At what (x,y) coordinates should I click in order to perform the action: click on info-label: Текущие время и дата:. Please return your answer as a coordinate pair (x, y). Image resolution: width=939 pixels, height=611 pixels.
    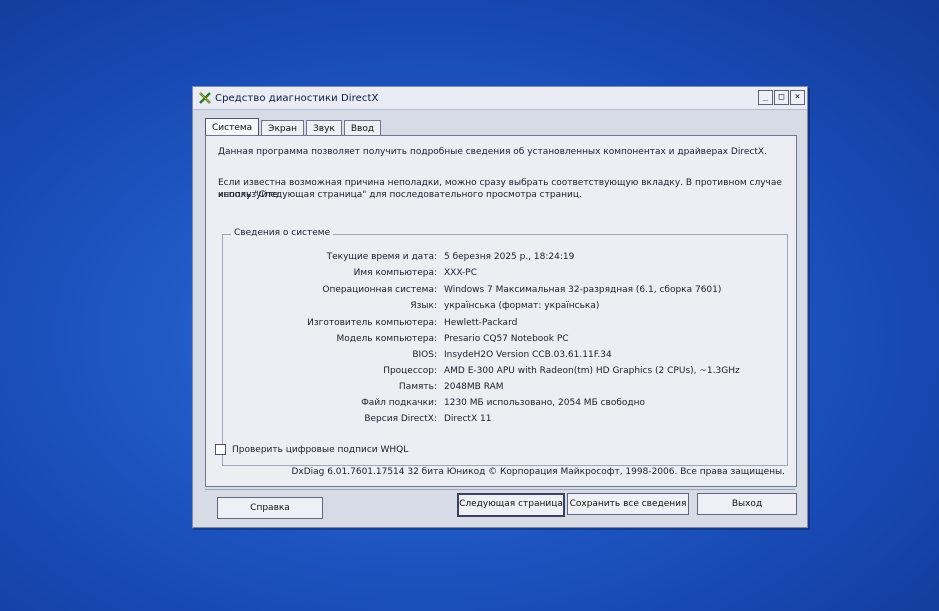
    Looking at the image, I should click on (381, 257).